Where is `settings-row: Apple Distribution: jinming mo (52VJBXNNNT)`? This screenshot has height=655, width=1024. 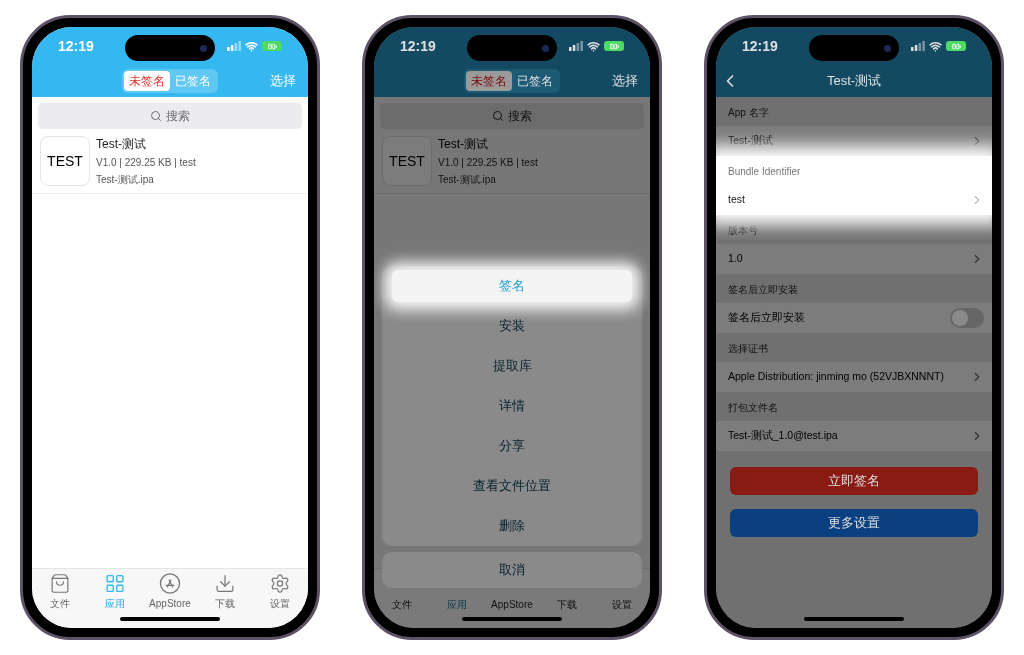
settings-row: Apple Distribution: jinming mo (52VJBXNNNT) is located at coordinates (854, 377).